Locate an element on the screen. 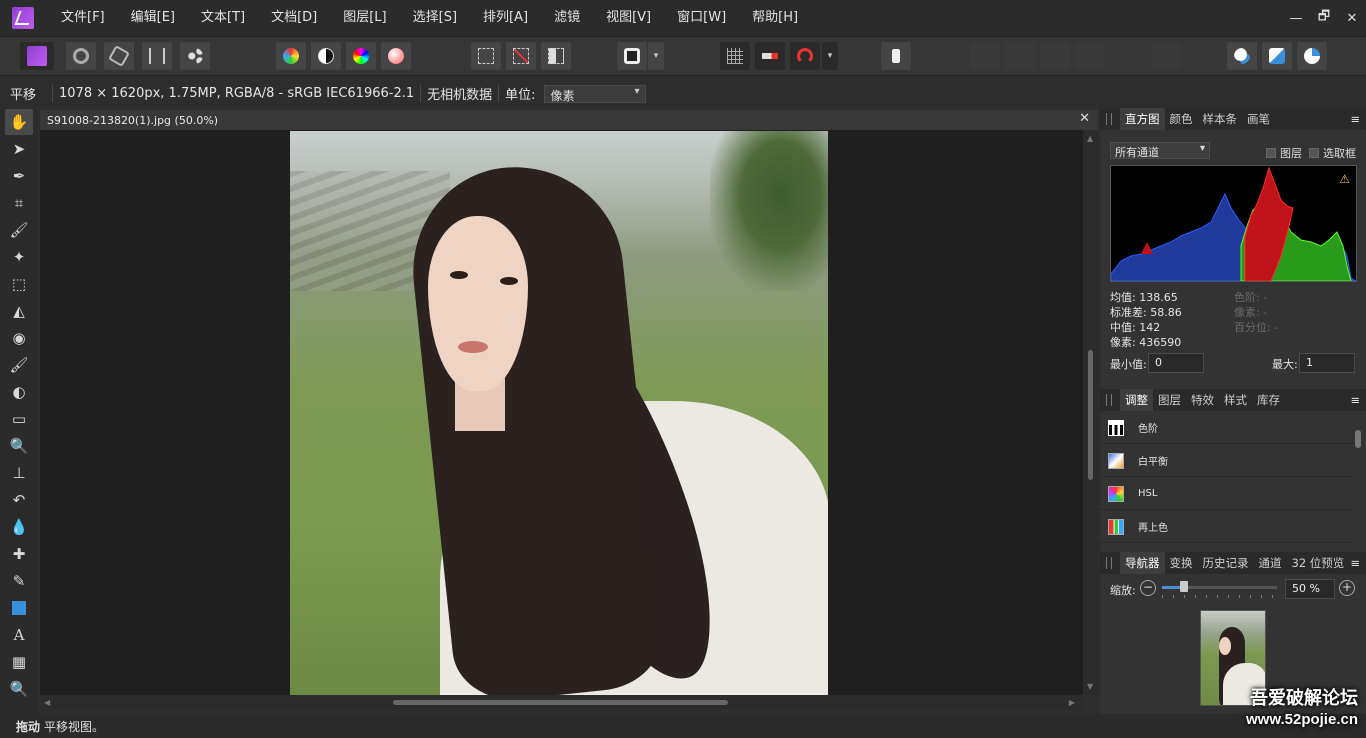 The height and width of the screenshot is (738, 1366). clone-brush-tool-icon: ⊥ is located at coordinates (19, 473).